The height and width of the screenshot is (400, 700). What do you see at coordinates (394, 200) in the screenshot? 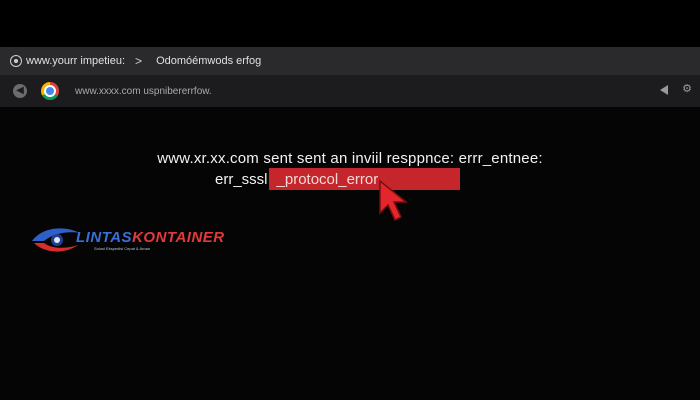
I see `cursor-arrow-icon` at bounding box center [394, 200].